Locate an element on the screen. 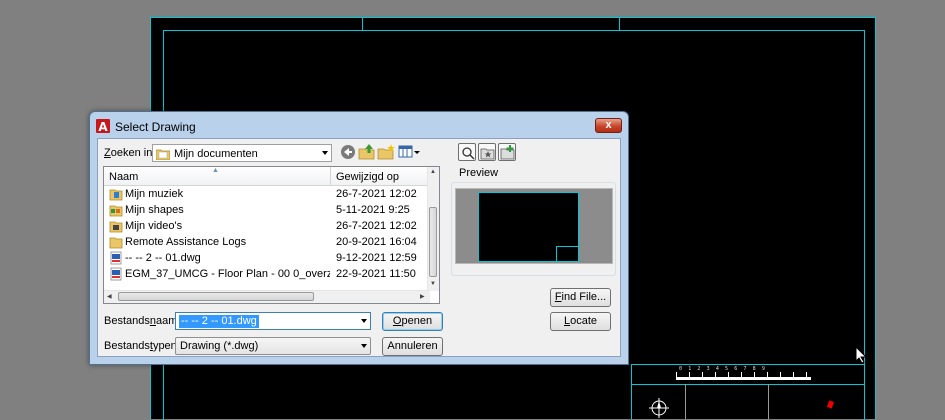 The image size is (945, 420). list-item: -- -- 2 -- 01.dwg 9-12-2021 12:59 is located at coordinates (267, 258).